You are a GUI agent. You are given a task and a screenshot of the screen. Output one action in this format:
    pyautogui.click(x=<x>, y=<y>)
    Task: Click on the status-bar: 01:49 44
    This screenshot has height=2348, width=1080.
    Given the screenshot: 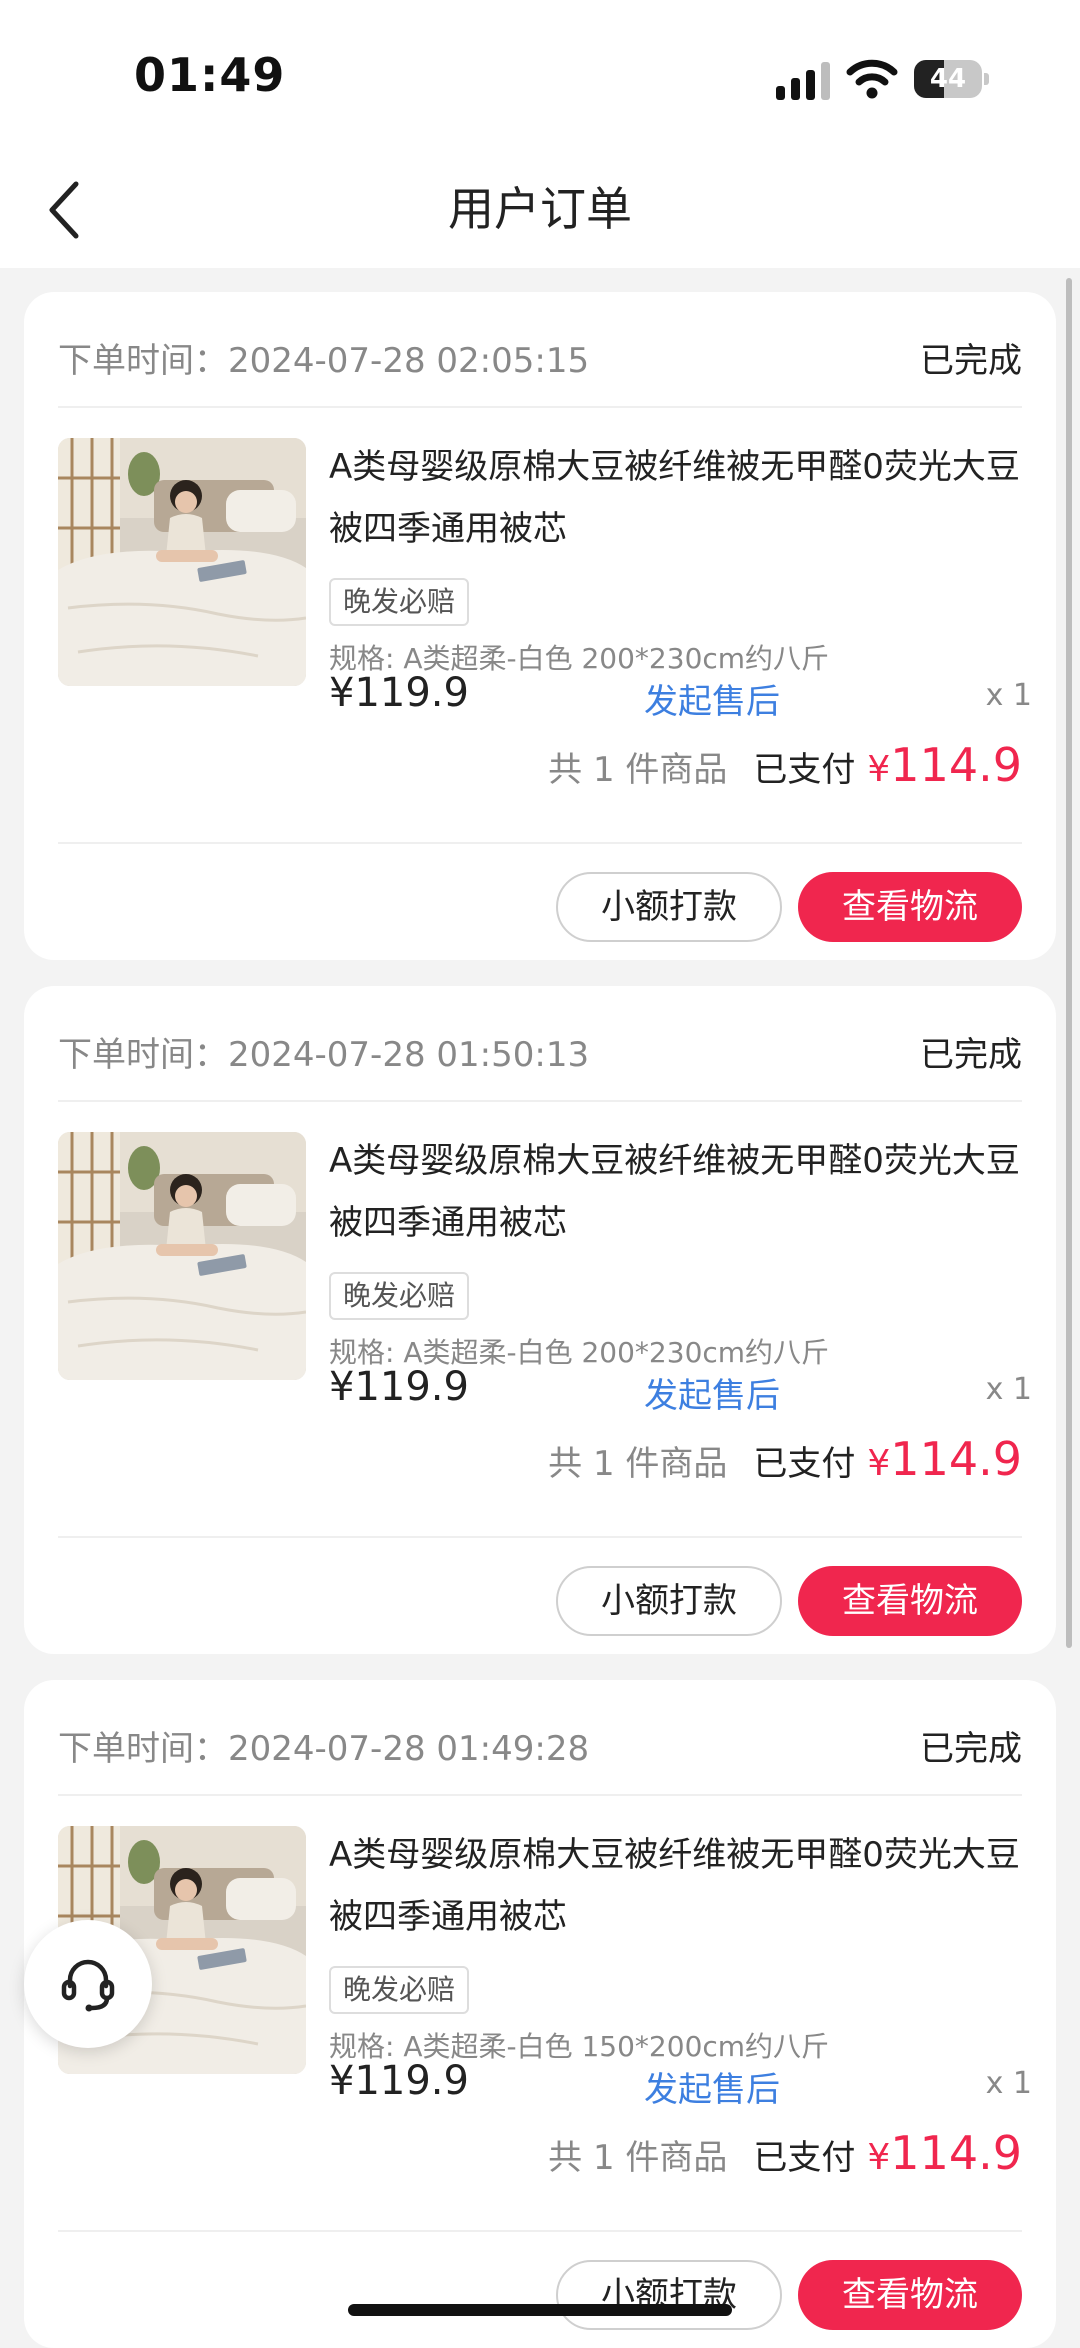 What is the action you would take?
    pyautogui.click(x=540, y=75)
    